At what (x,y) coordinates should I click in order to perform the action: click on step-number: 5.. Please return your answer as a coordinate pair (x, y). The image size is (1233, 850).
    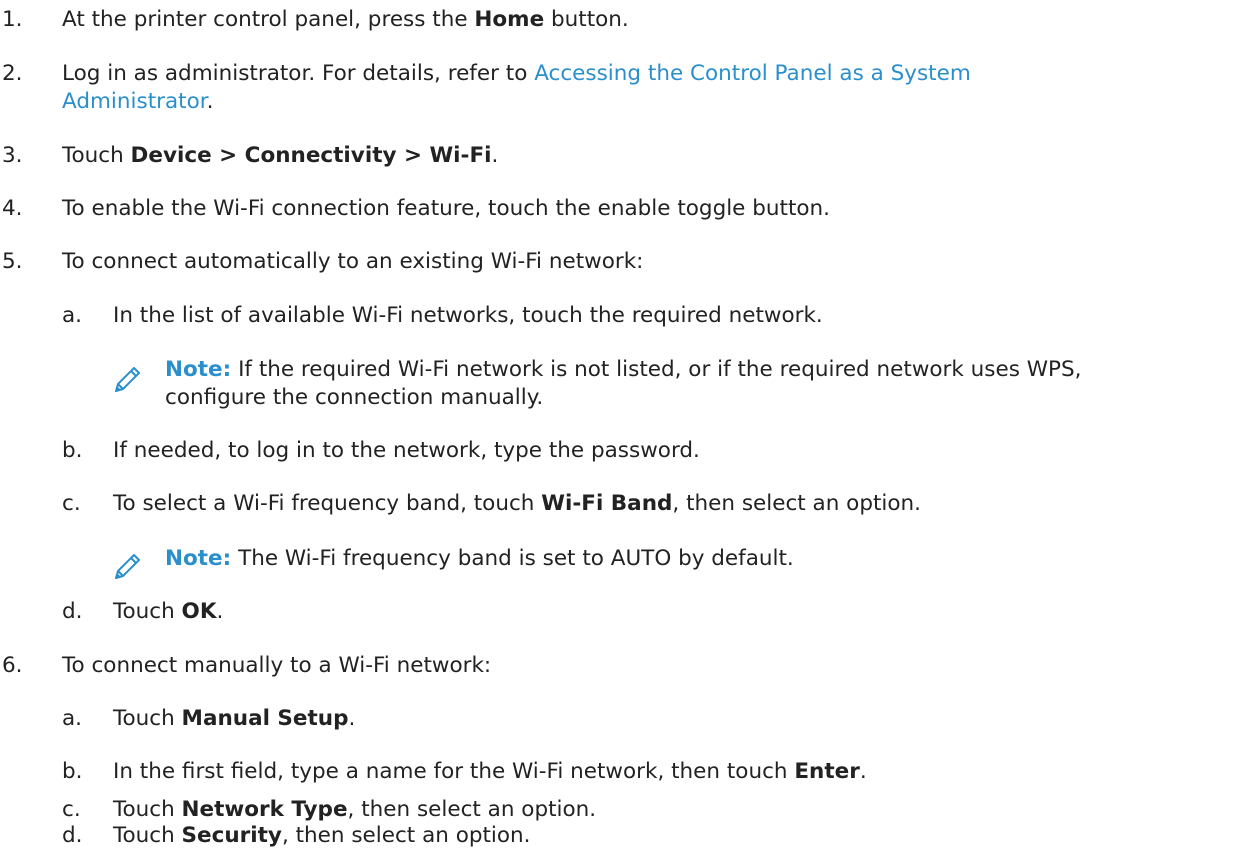
    Looking at the image, I should click on (12, 261).